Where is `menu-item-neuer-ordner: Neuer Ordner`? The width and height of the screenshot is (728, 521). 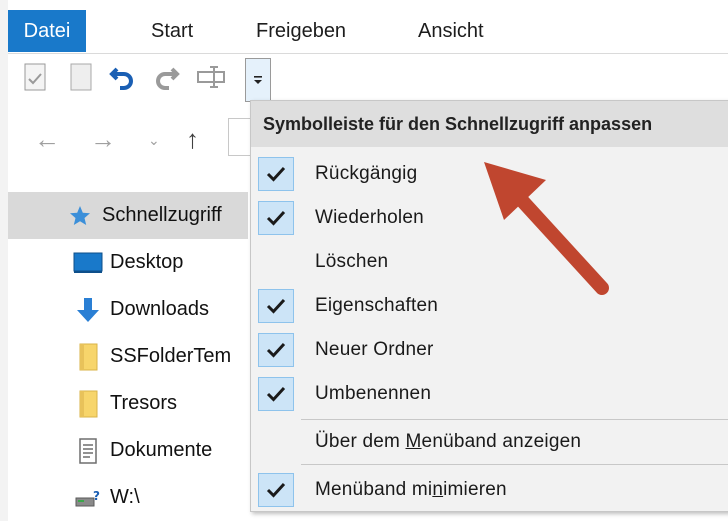 menu-item-neuer-ordner: Neuer Ordner is located at coordinates (489, 350).